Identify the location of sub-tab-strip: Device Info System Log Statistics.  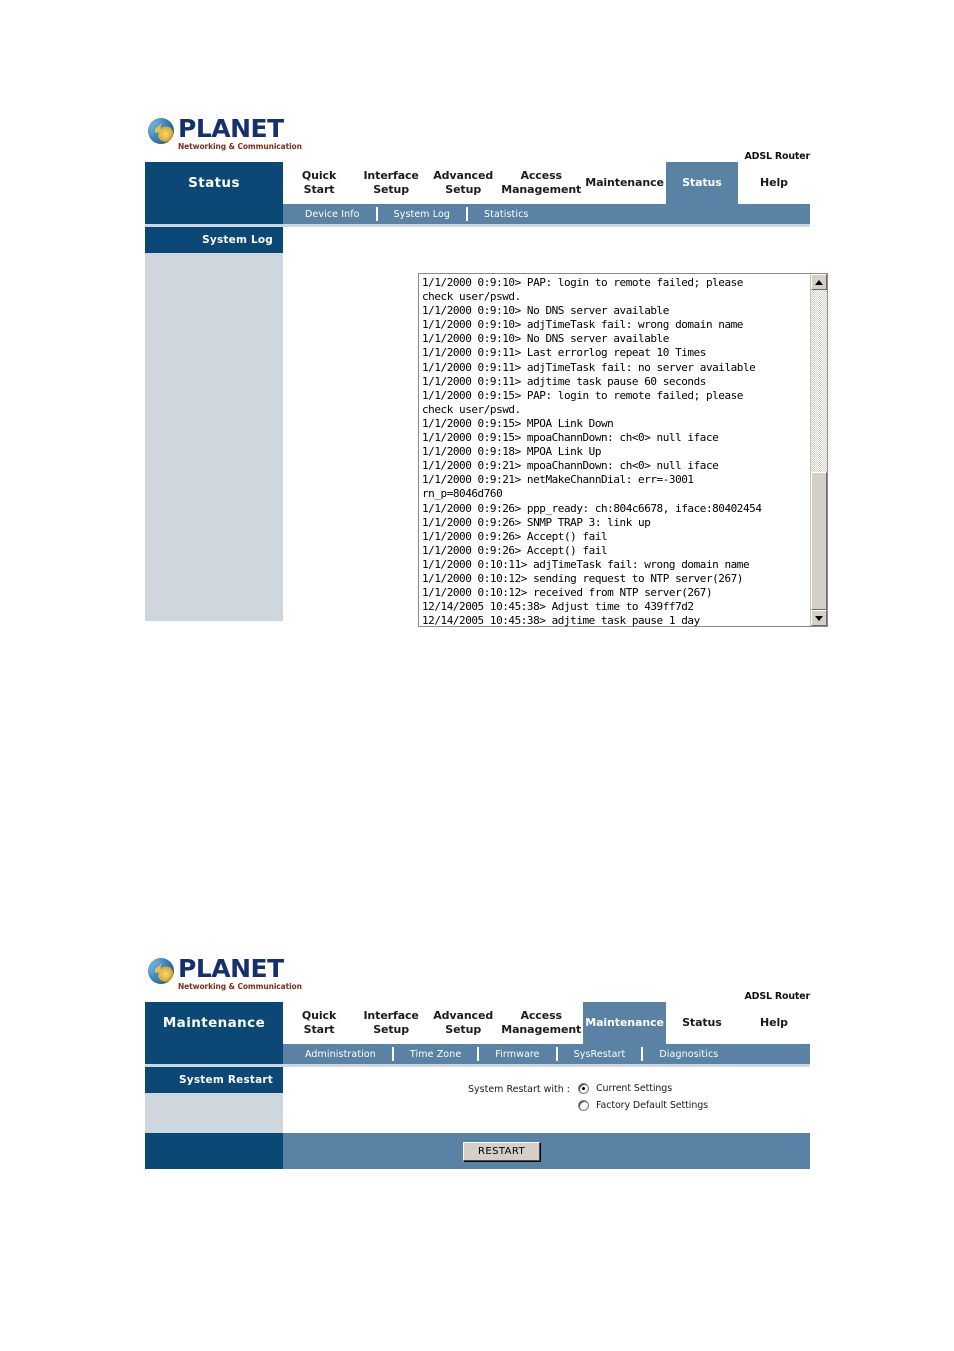
(546, 214).